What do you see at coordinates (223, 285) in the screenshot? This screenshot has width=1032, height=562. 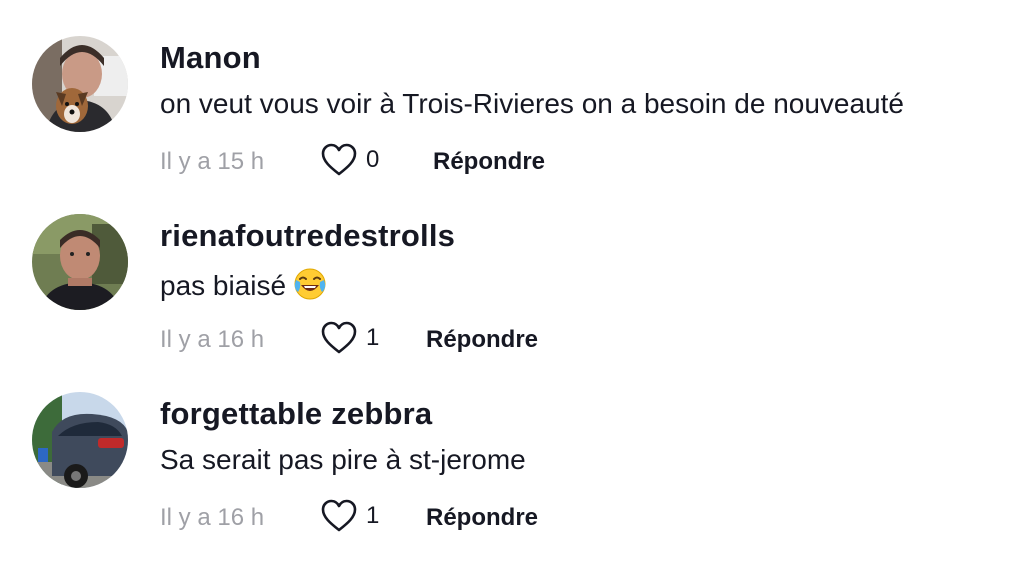 I see `comment-text-content: pas biaisé` at bounding box center [223, 285].